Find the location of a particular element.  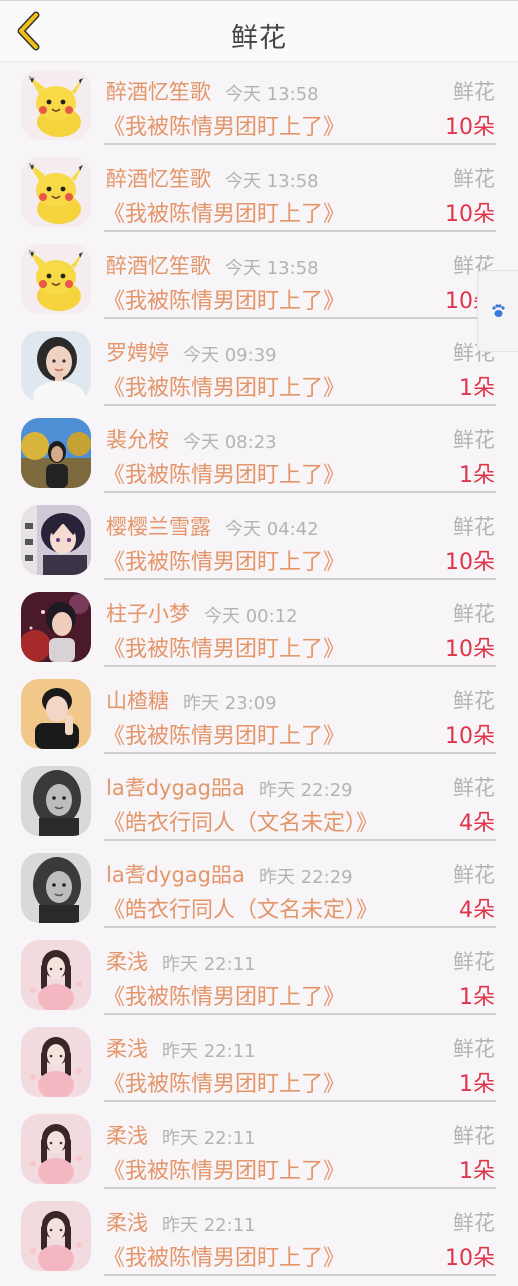

timestamp: 今天 09:39 is located at coordinates (230, 355).